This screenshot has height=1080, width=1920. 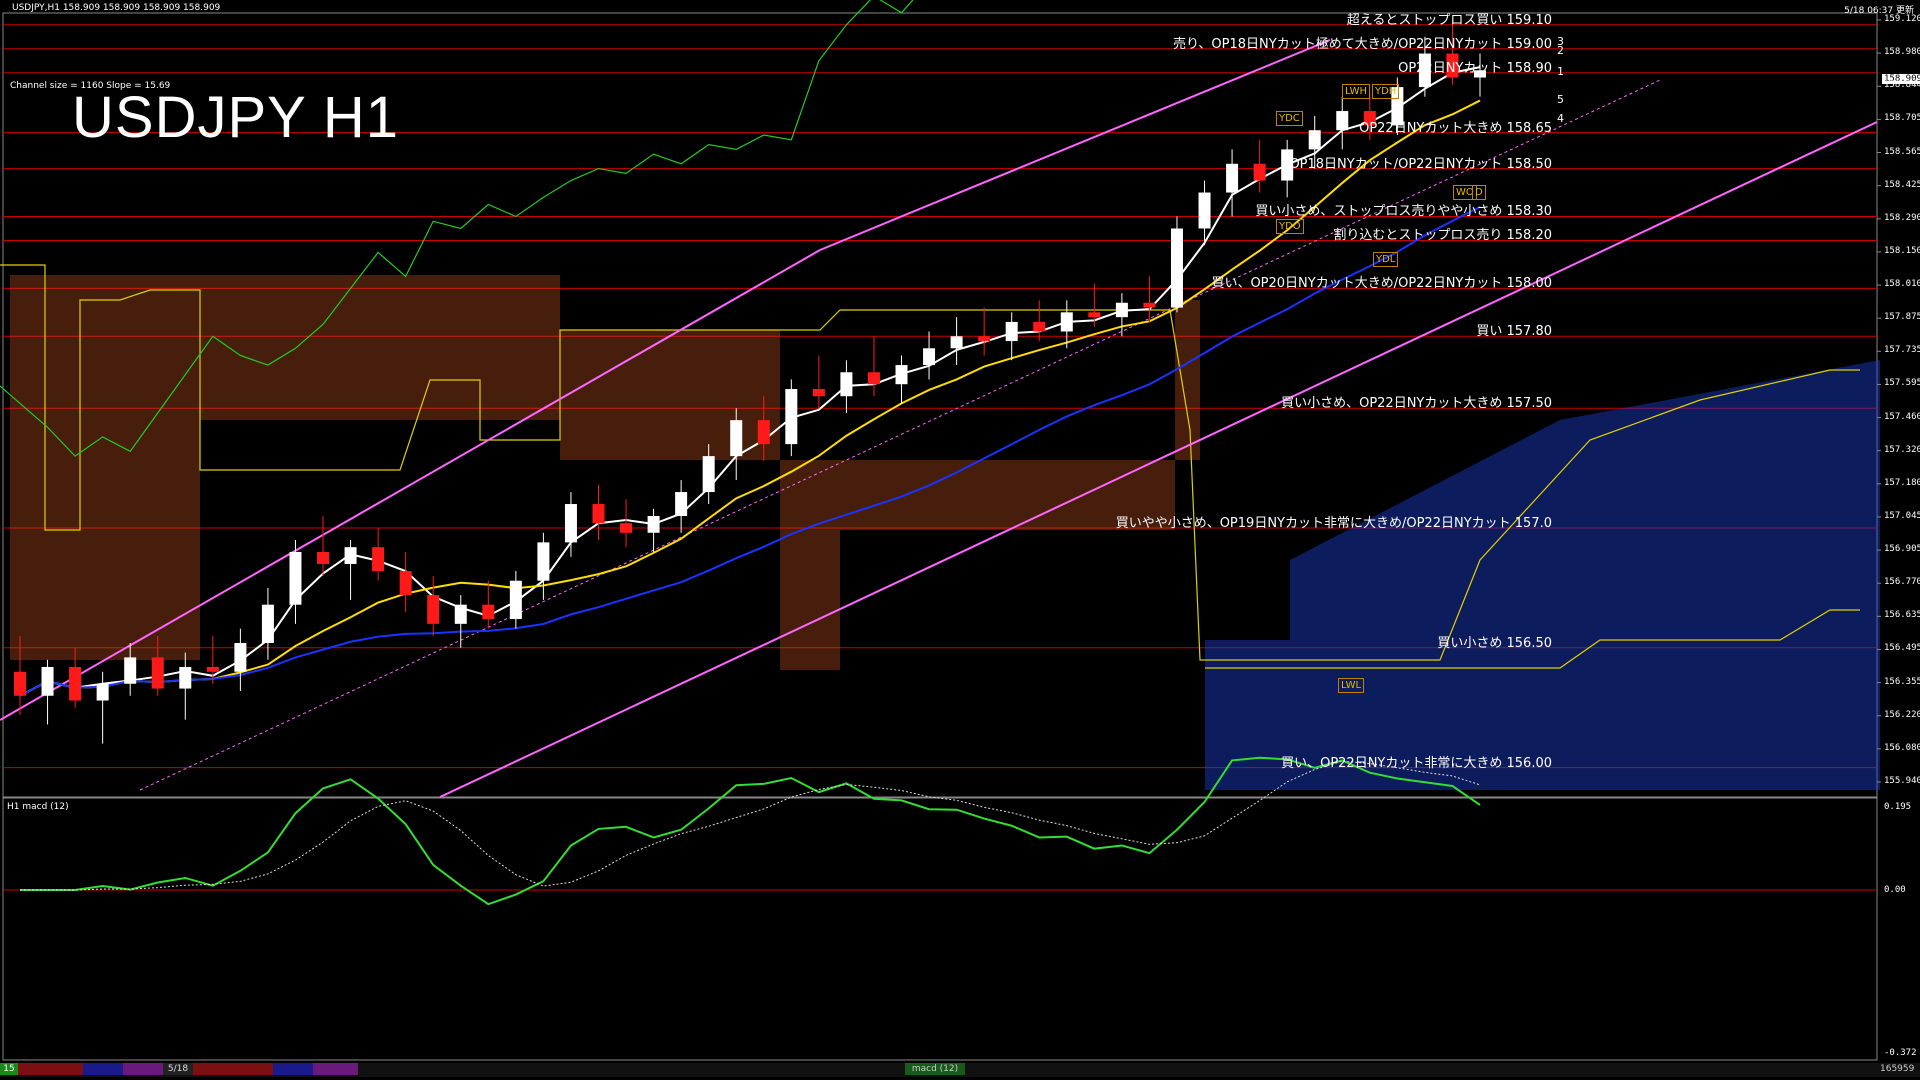 I want to click on macd-label: H1 macd (12), so click(x=38, y=807).